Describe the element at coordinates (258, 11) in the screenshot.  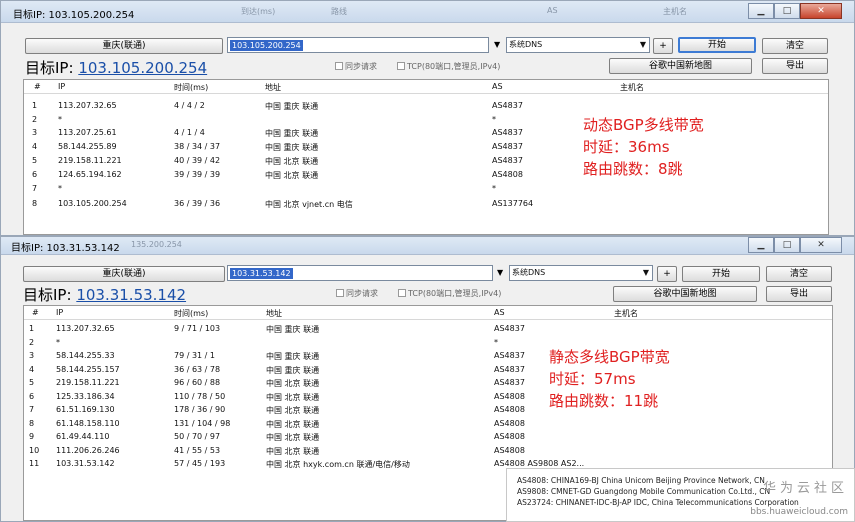
I see `ghost-title: 到达(ms)` at that location.